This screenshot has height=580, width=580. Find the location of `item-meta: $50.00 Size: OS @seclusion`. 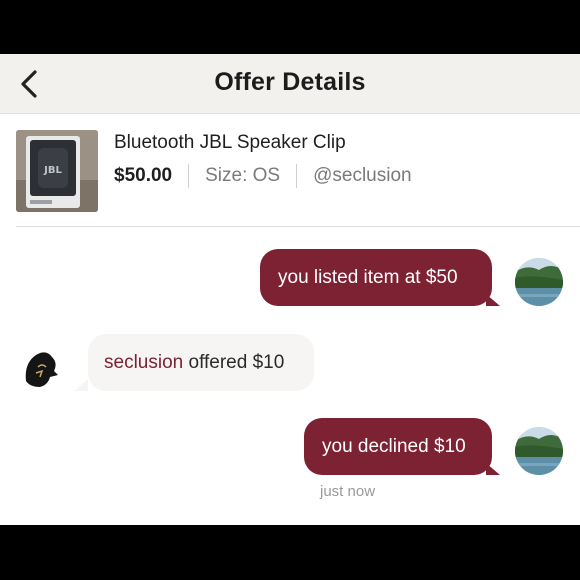

item-meta: $50.00 Size: OS @seclusion is located at coordinates (263, 176).